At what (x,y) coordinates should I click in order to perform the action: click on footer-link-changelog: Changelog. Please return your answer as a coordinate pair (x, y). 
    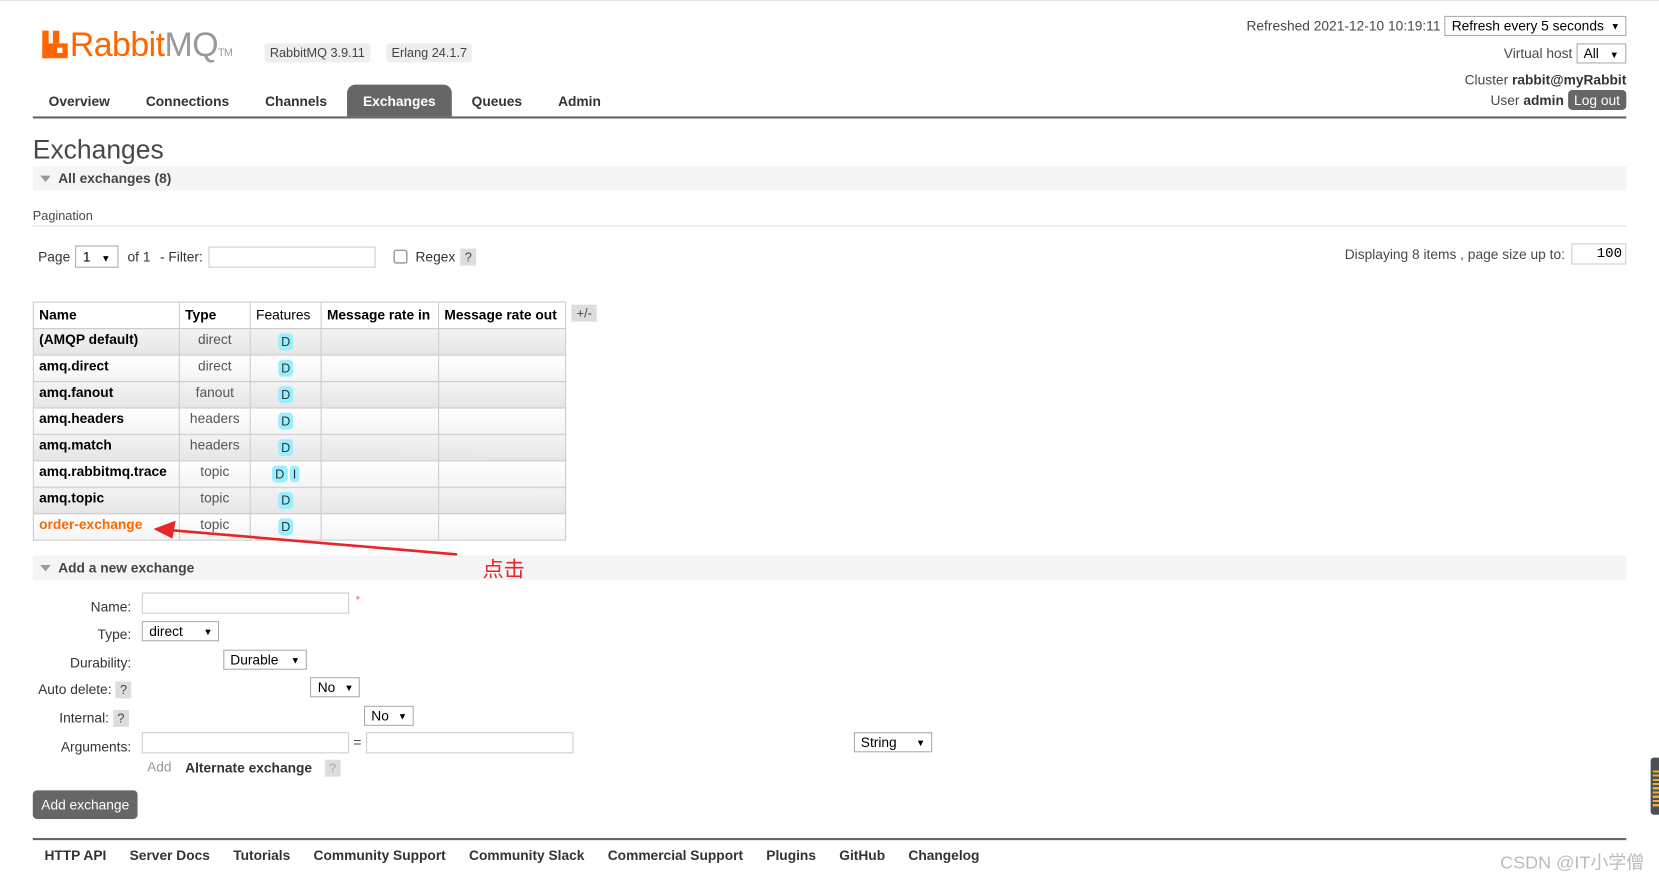
    Looking at the image, I should click on (944, 856).